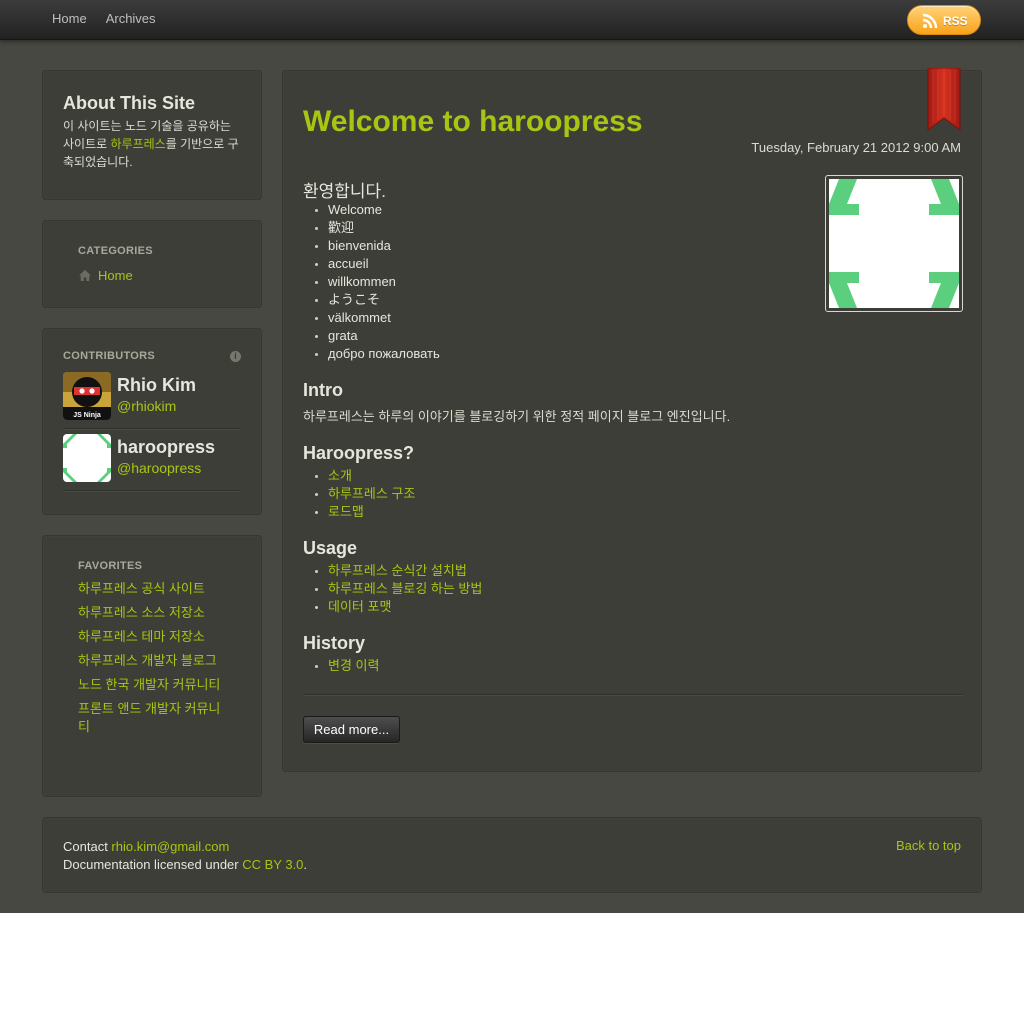  Describe the element at coordinates (131, 18) in the screenshot. I see `nav-archives-link: Archives` at that location.